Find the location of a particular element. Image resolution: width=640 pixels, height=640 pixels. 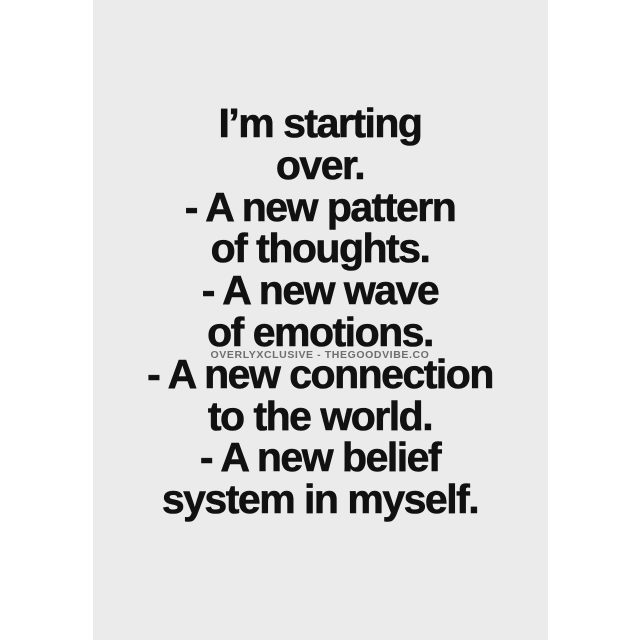

watermark: OVERLYXCLUSIVE - THEGOODVIBE.CO is located at coordinates (320, 355).